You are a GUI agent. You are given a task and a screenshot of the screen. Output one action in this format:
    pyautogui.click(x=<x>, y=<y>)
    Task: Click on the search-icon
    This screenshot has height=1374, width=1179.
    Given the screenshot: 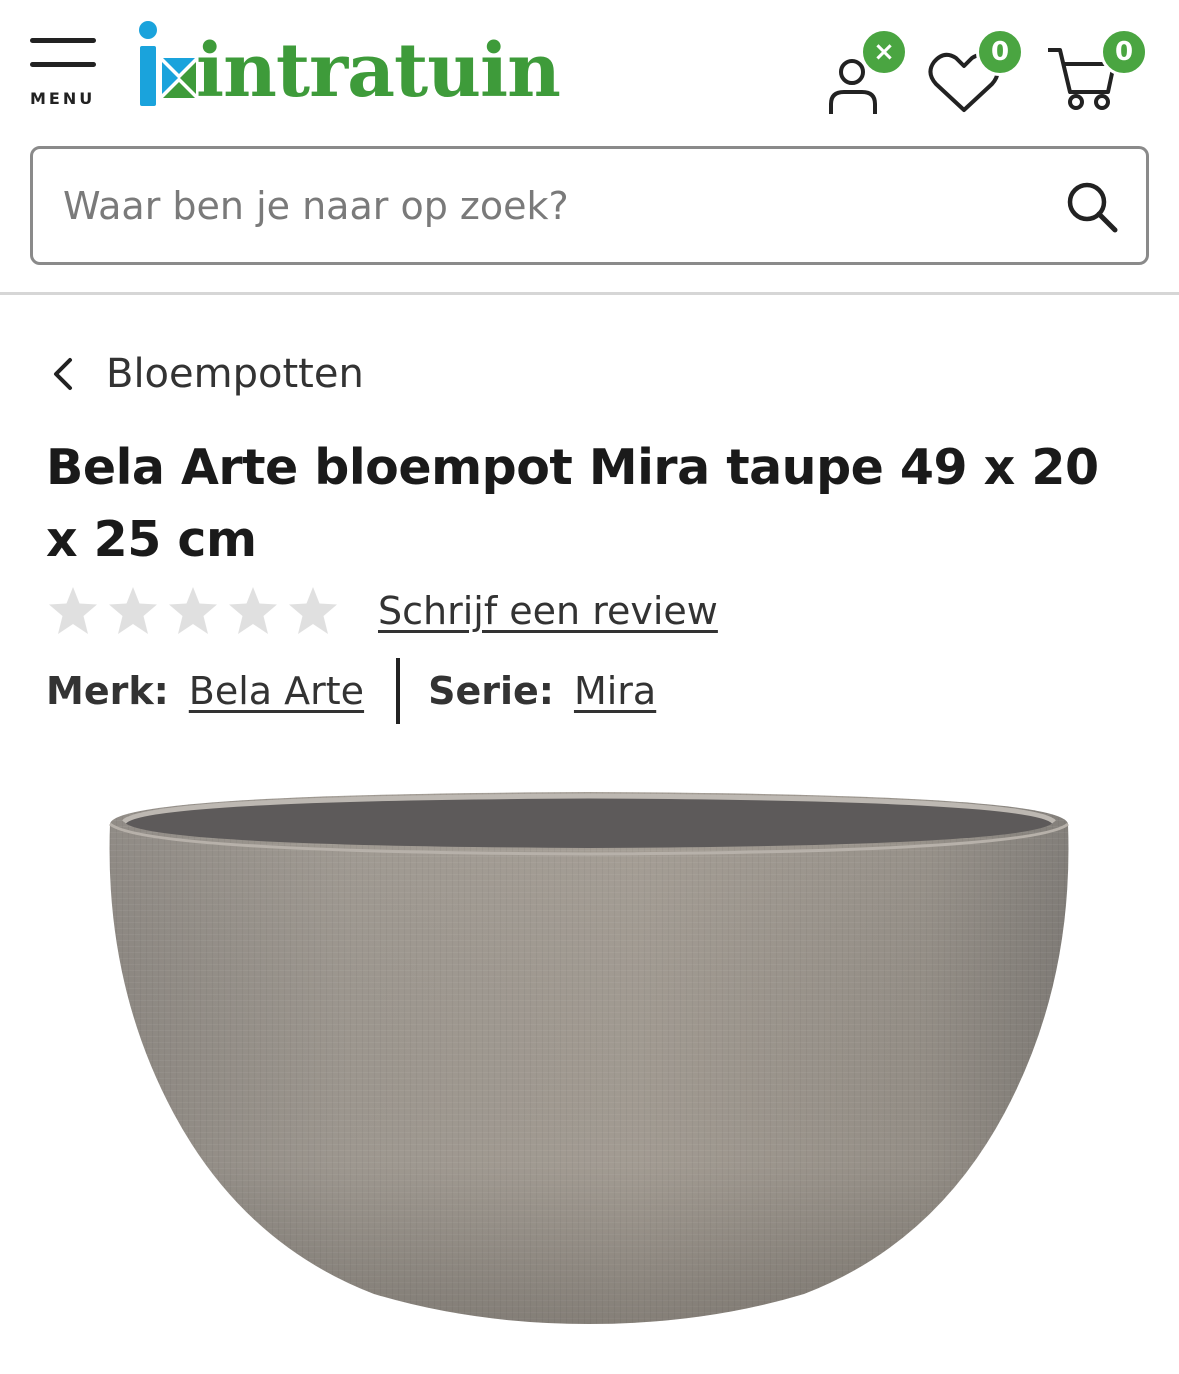 What is the action you would take?
    pyautogui.click(x=1092, y=207)
    